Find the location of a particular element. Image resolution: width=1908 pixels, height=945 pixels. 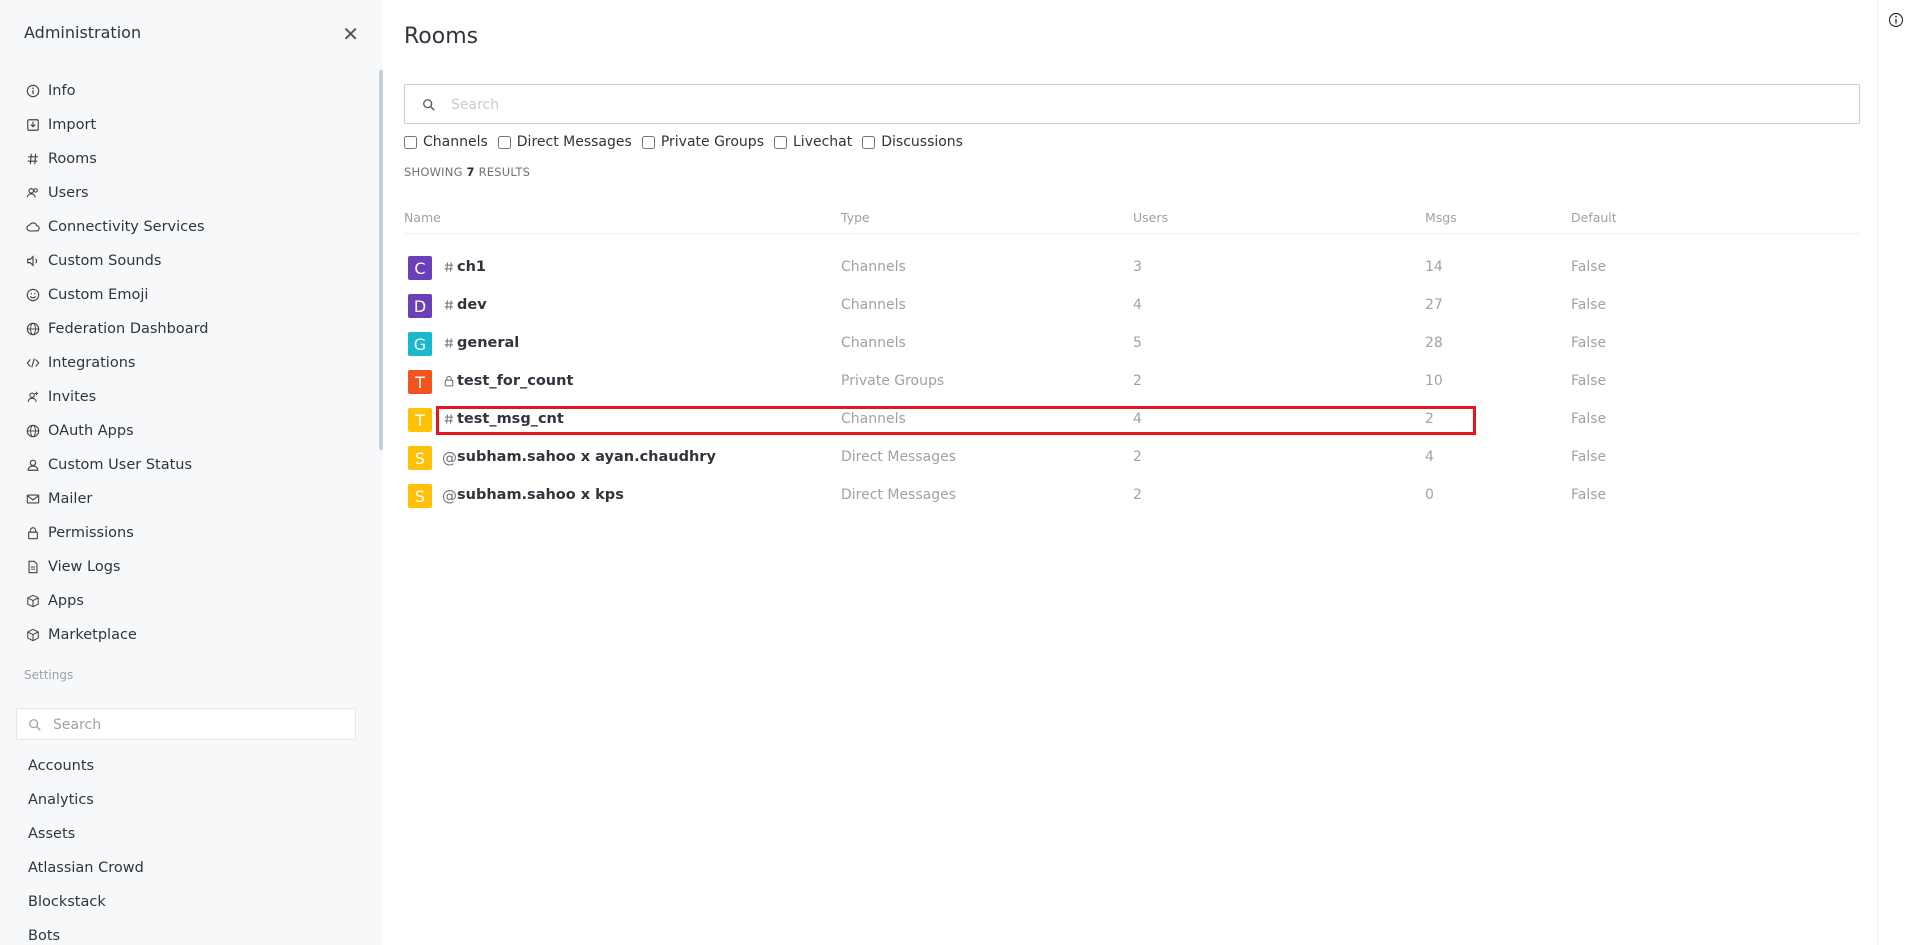

room-users: 4 is located at coordinates (1137, 419).